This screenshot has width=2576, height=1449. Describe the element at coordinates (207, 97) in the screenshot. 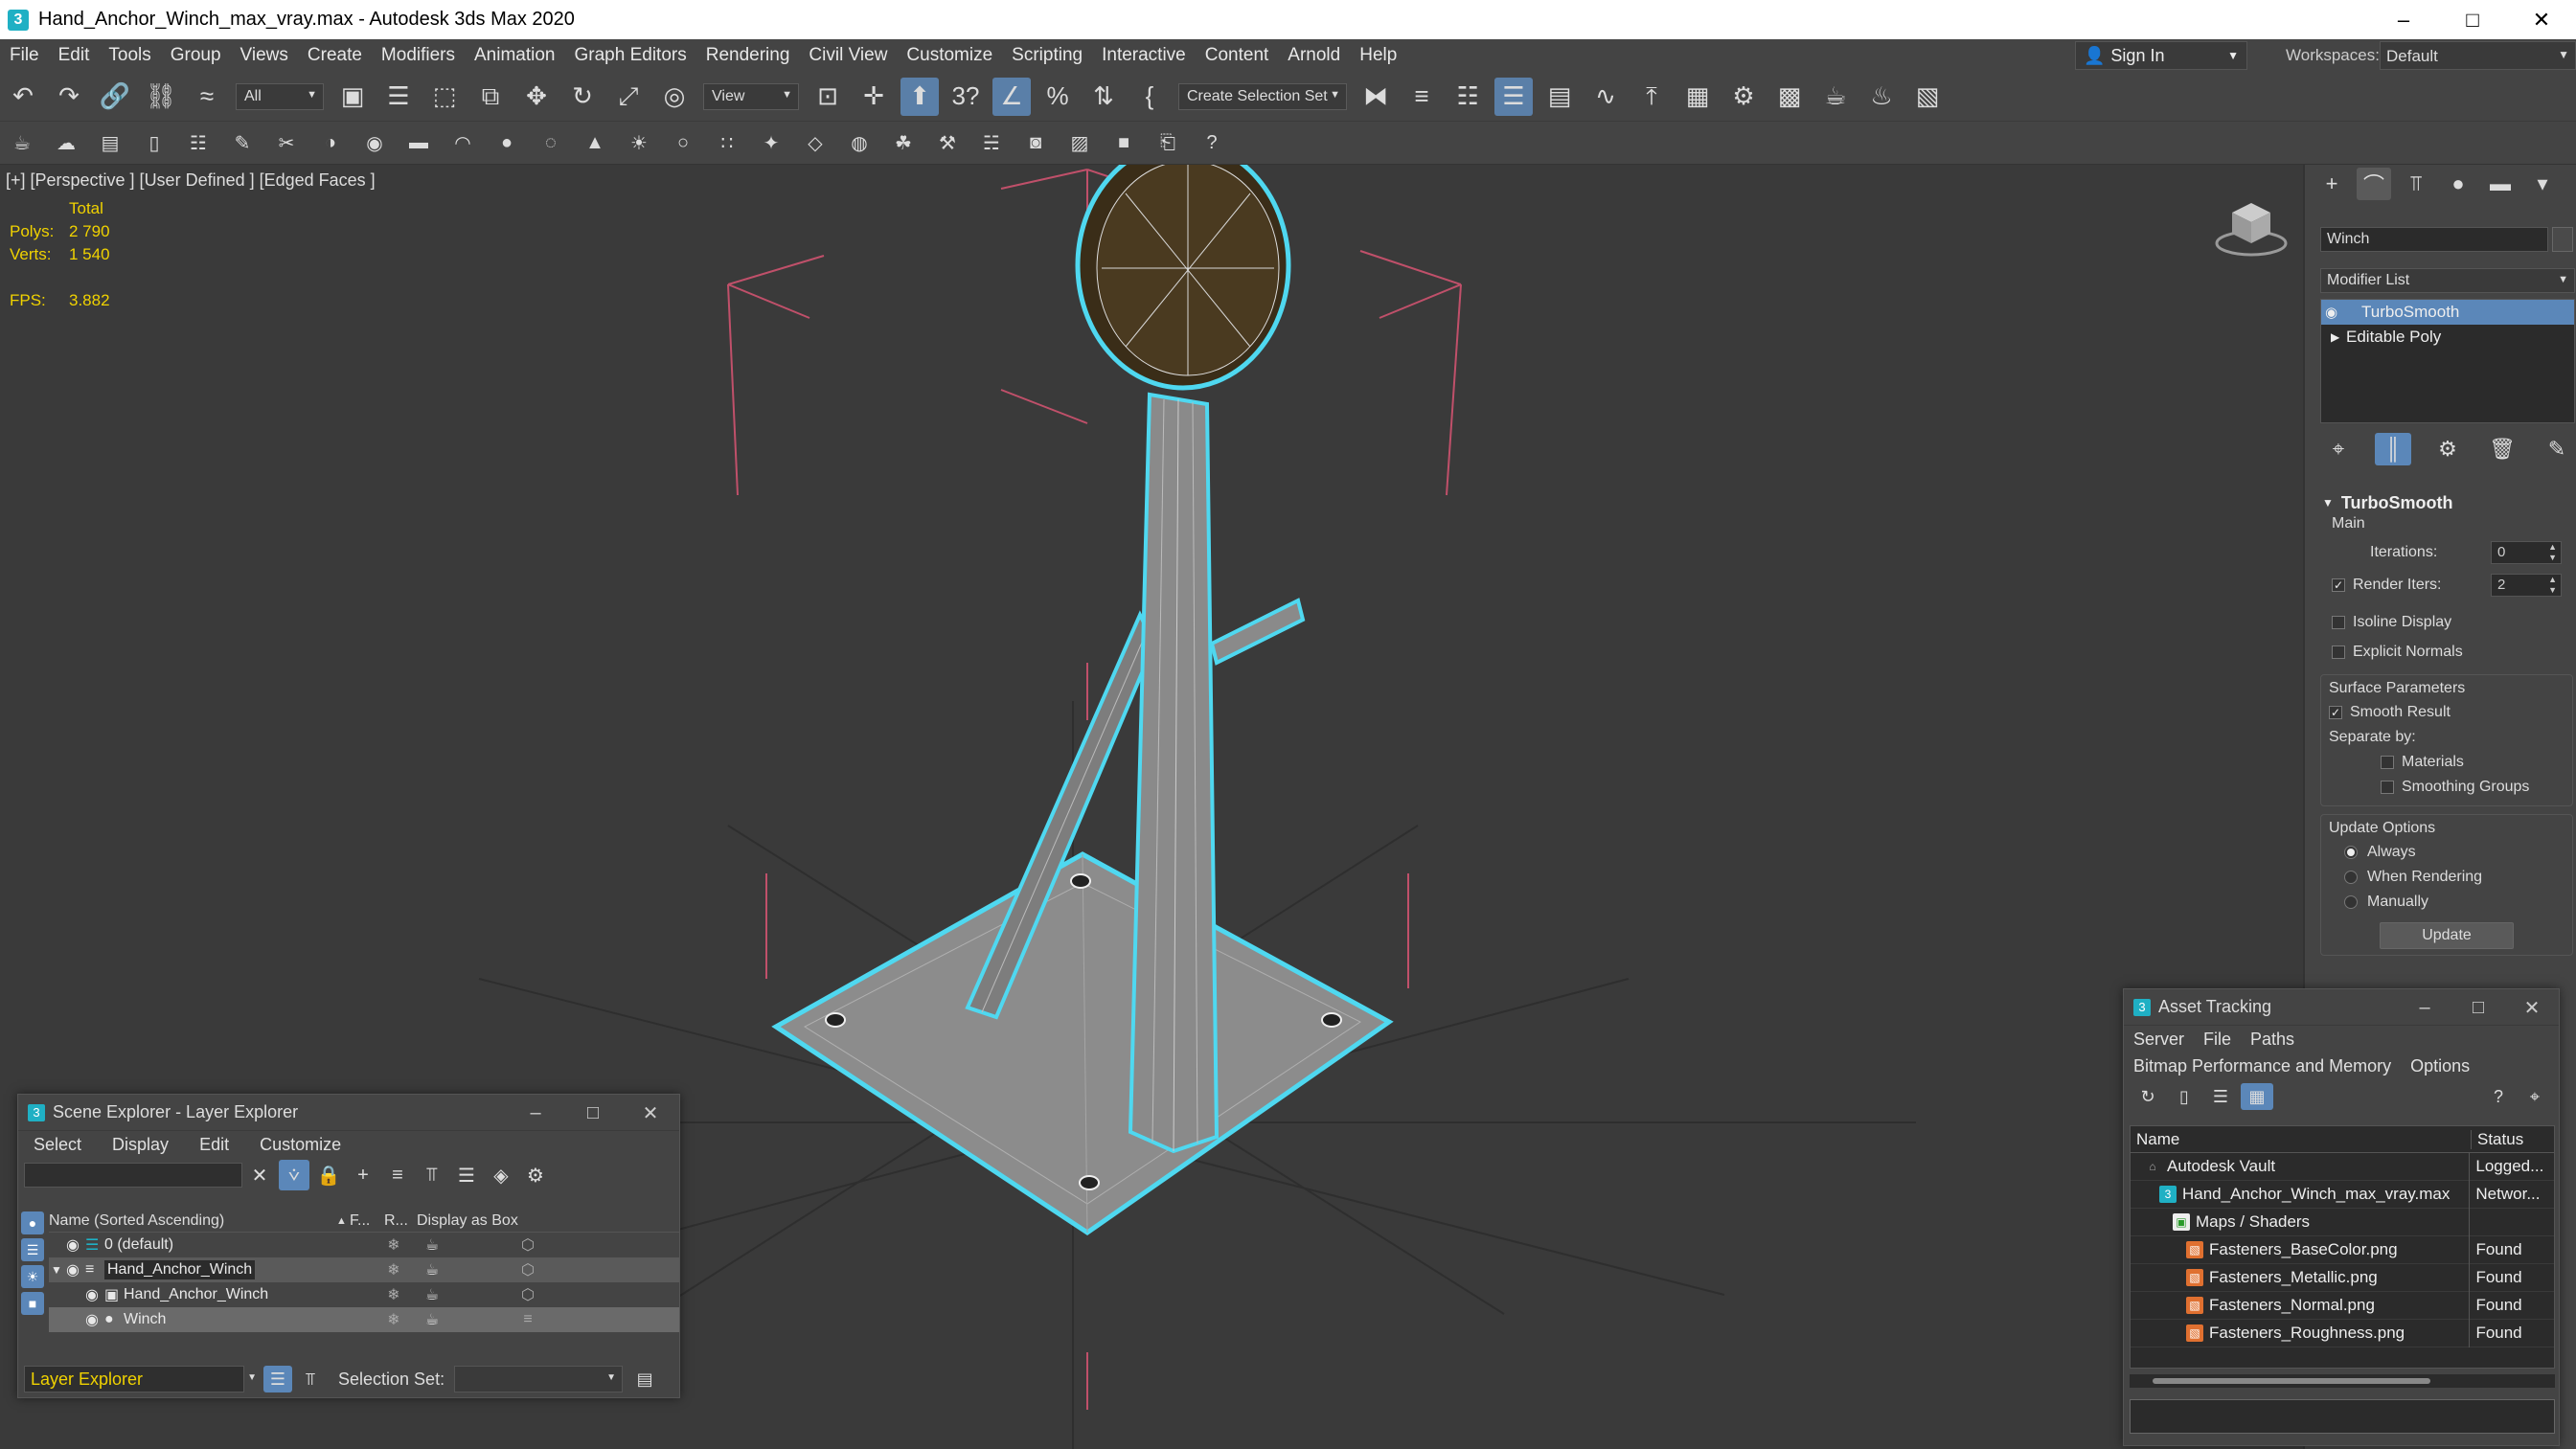

I see `bind-to-space-warp-icon: ≈` at that location.